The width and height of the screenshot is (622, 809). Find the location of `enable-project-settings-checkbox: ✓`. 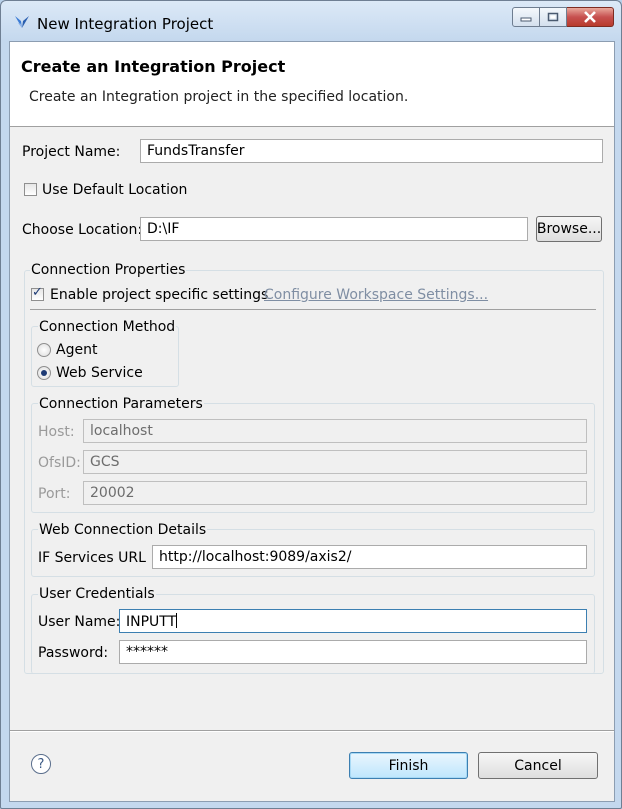

enable-project-settings-checkbox: ✓ is located at coordinates (37, 293).